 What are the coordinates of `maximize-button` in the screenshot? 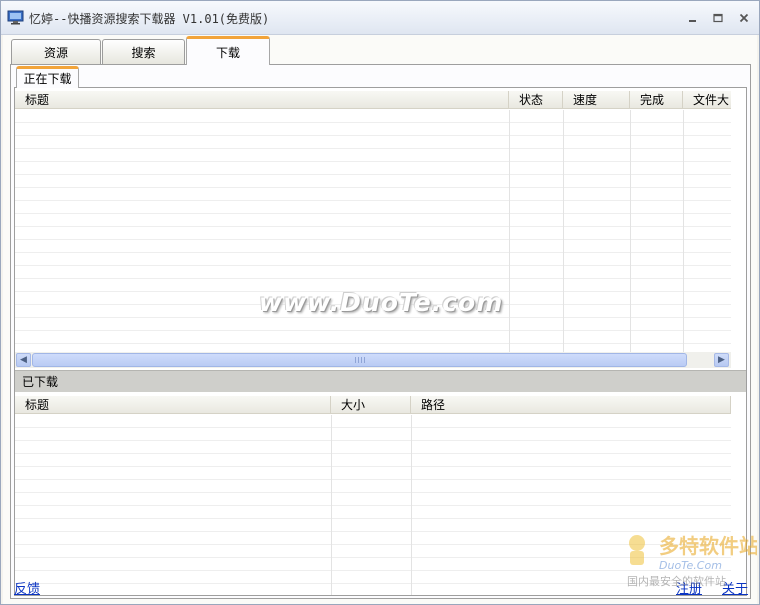 It's located at (718, 18).